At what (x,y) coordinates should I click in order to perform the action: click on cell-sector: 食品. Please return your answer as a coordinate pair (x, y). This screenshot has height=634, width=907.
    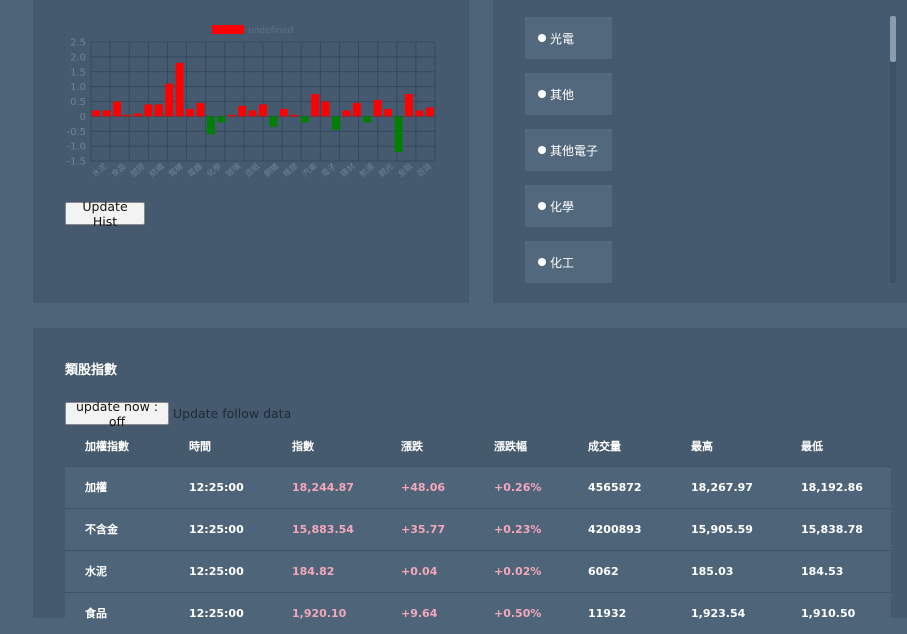
    Looking at the image, I should click on (117, 612).